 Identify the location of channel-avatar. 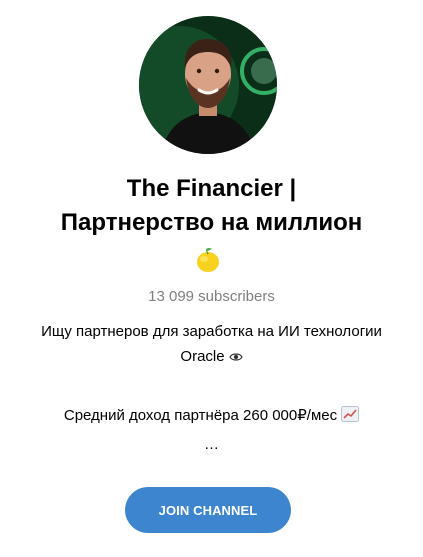
(208, 85).